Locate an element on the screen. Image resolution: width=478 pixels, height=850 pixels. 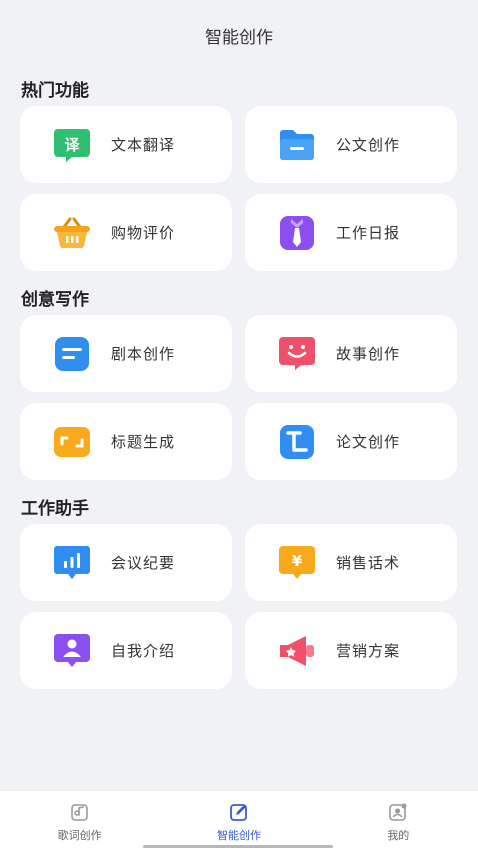
tab-label: 智能创作 is located at coordinates (238, 835).